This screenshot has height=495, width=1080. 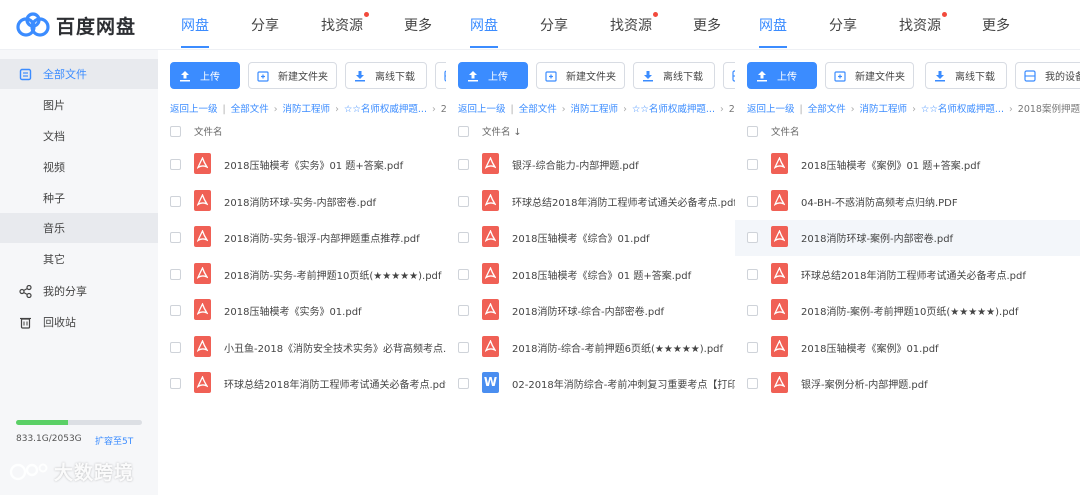 I want to click on file-row: 2018消防-实务-考前押题10页纸(★★★★★).pdf, so click(x=302, y=275).